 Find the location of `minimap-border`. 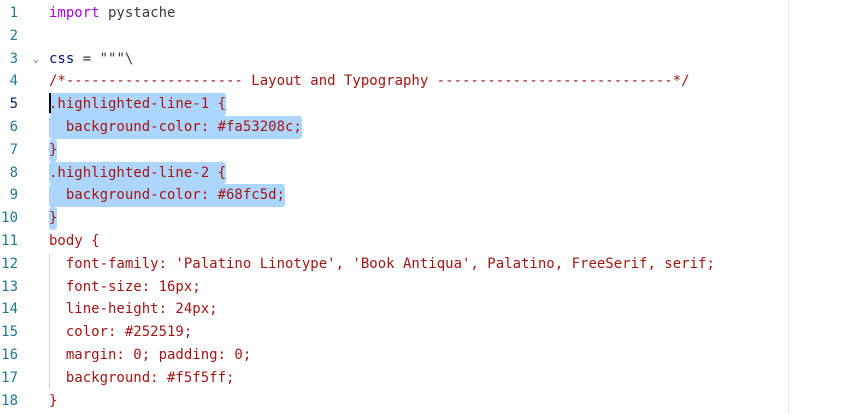

minimap-border is located at coordinates (788, 207).